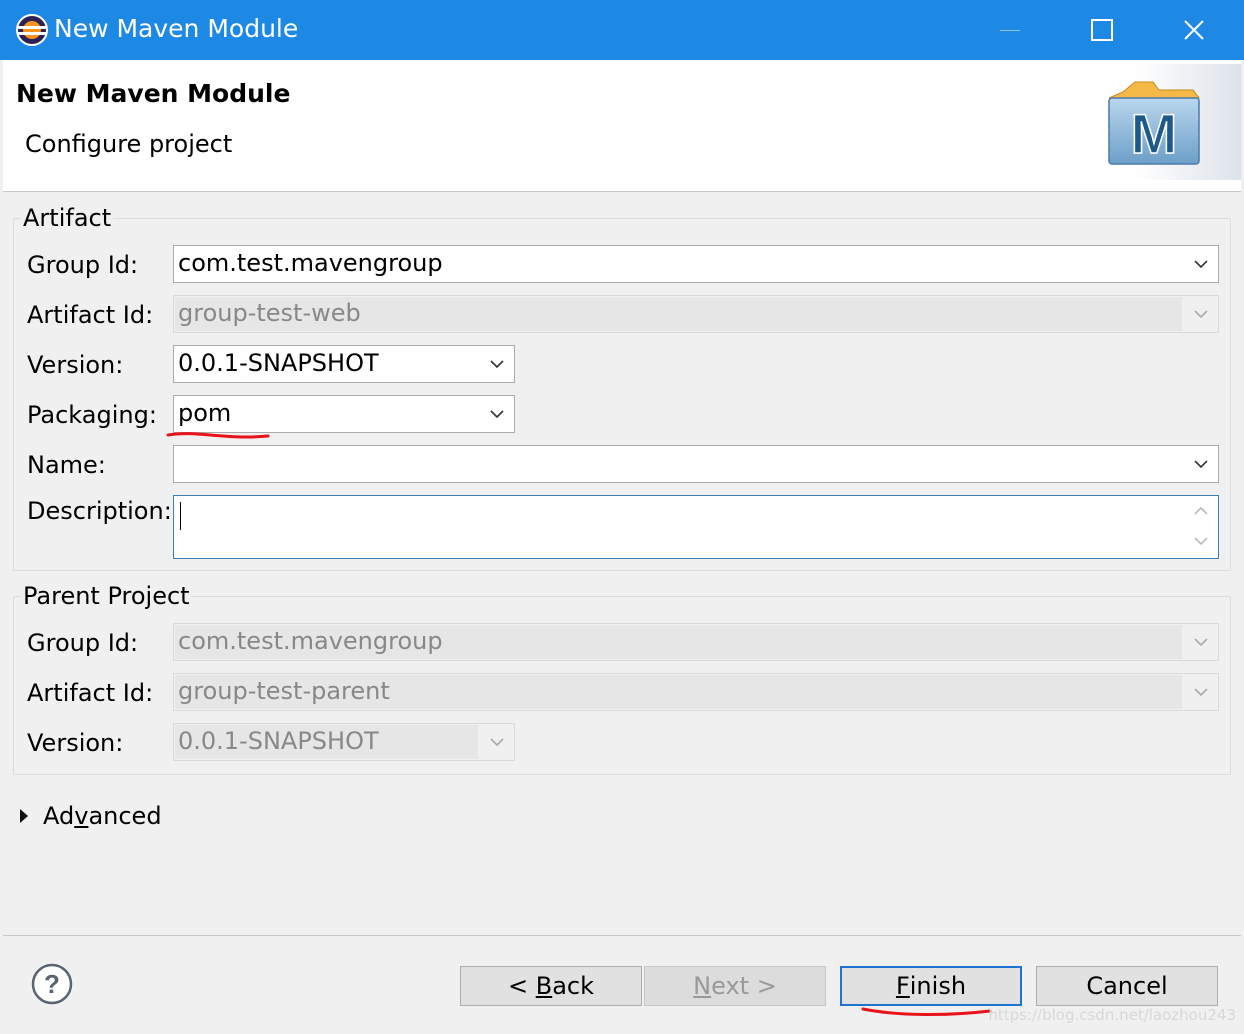 Image resolution: width=1244 pixels, height=1034 pixels. I want to click on close-button, so click(1194, 30).